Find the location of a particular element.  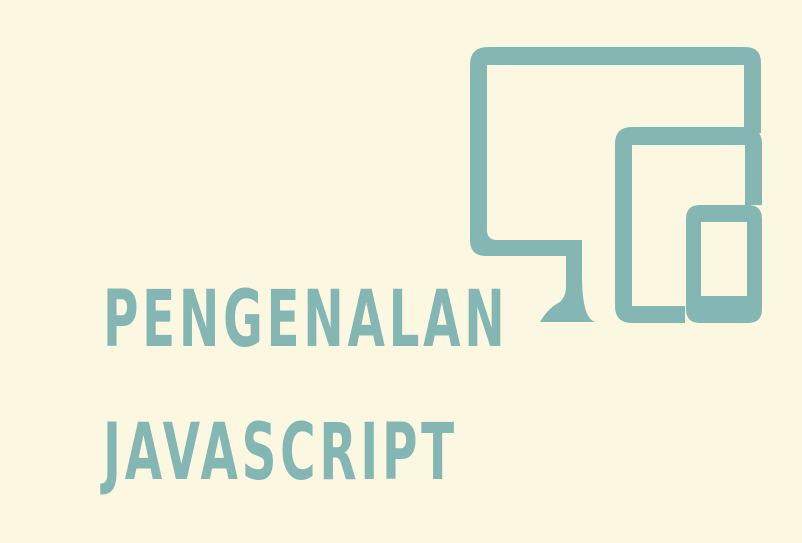

title-line-2: JAVASCRIPT is located at coordinates (280, 453).